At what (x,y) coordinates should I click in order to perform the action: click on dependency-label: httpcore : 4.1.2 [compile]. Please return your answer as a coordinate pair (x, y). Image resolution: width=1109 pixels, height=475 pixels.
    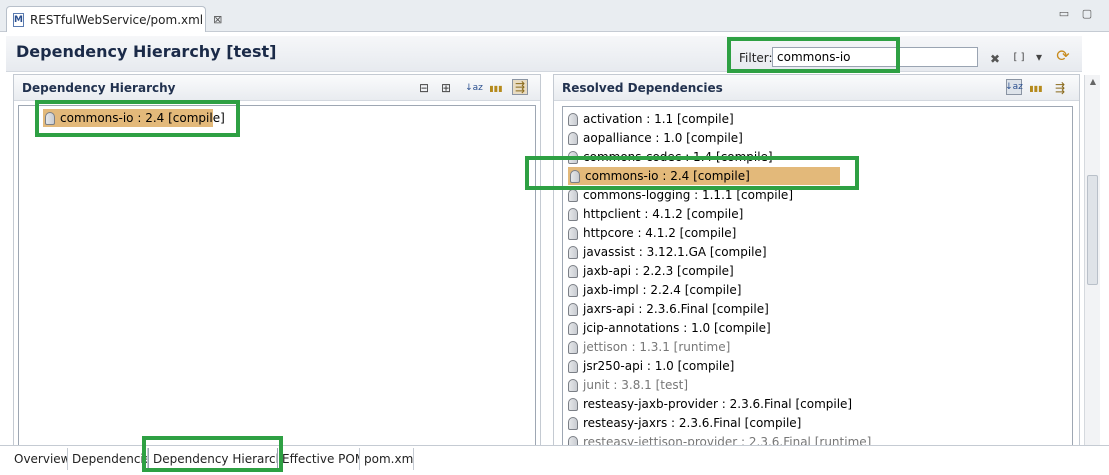
    Looking at the image, I should click on (660, 233).